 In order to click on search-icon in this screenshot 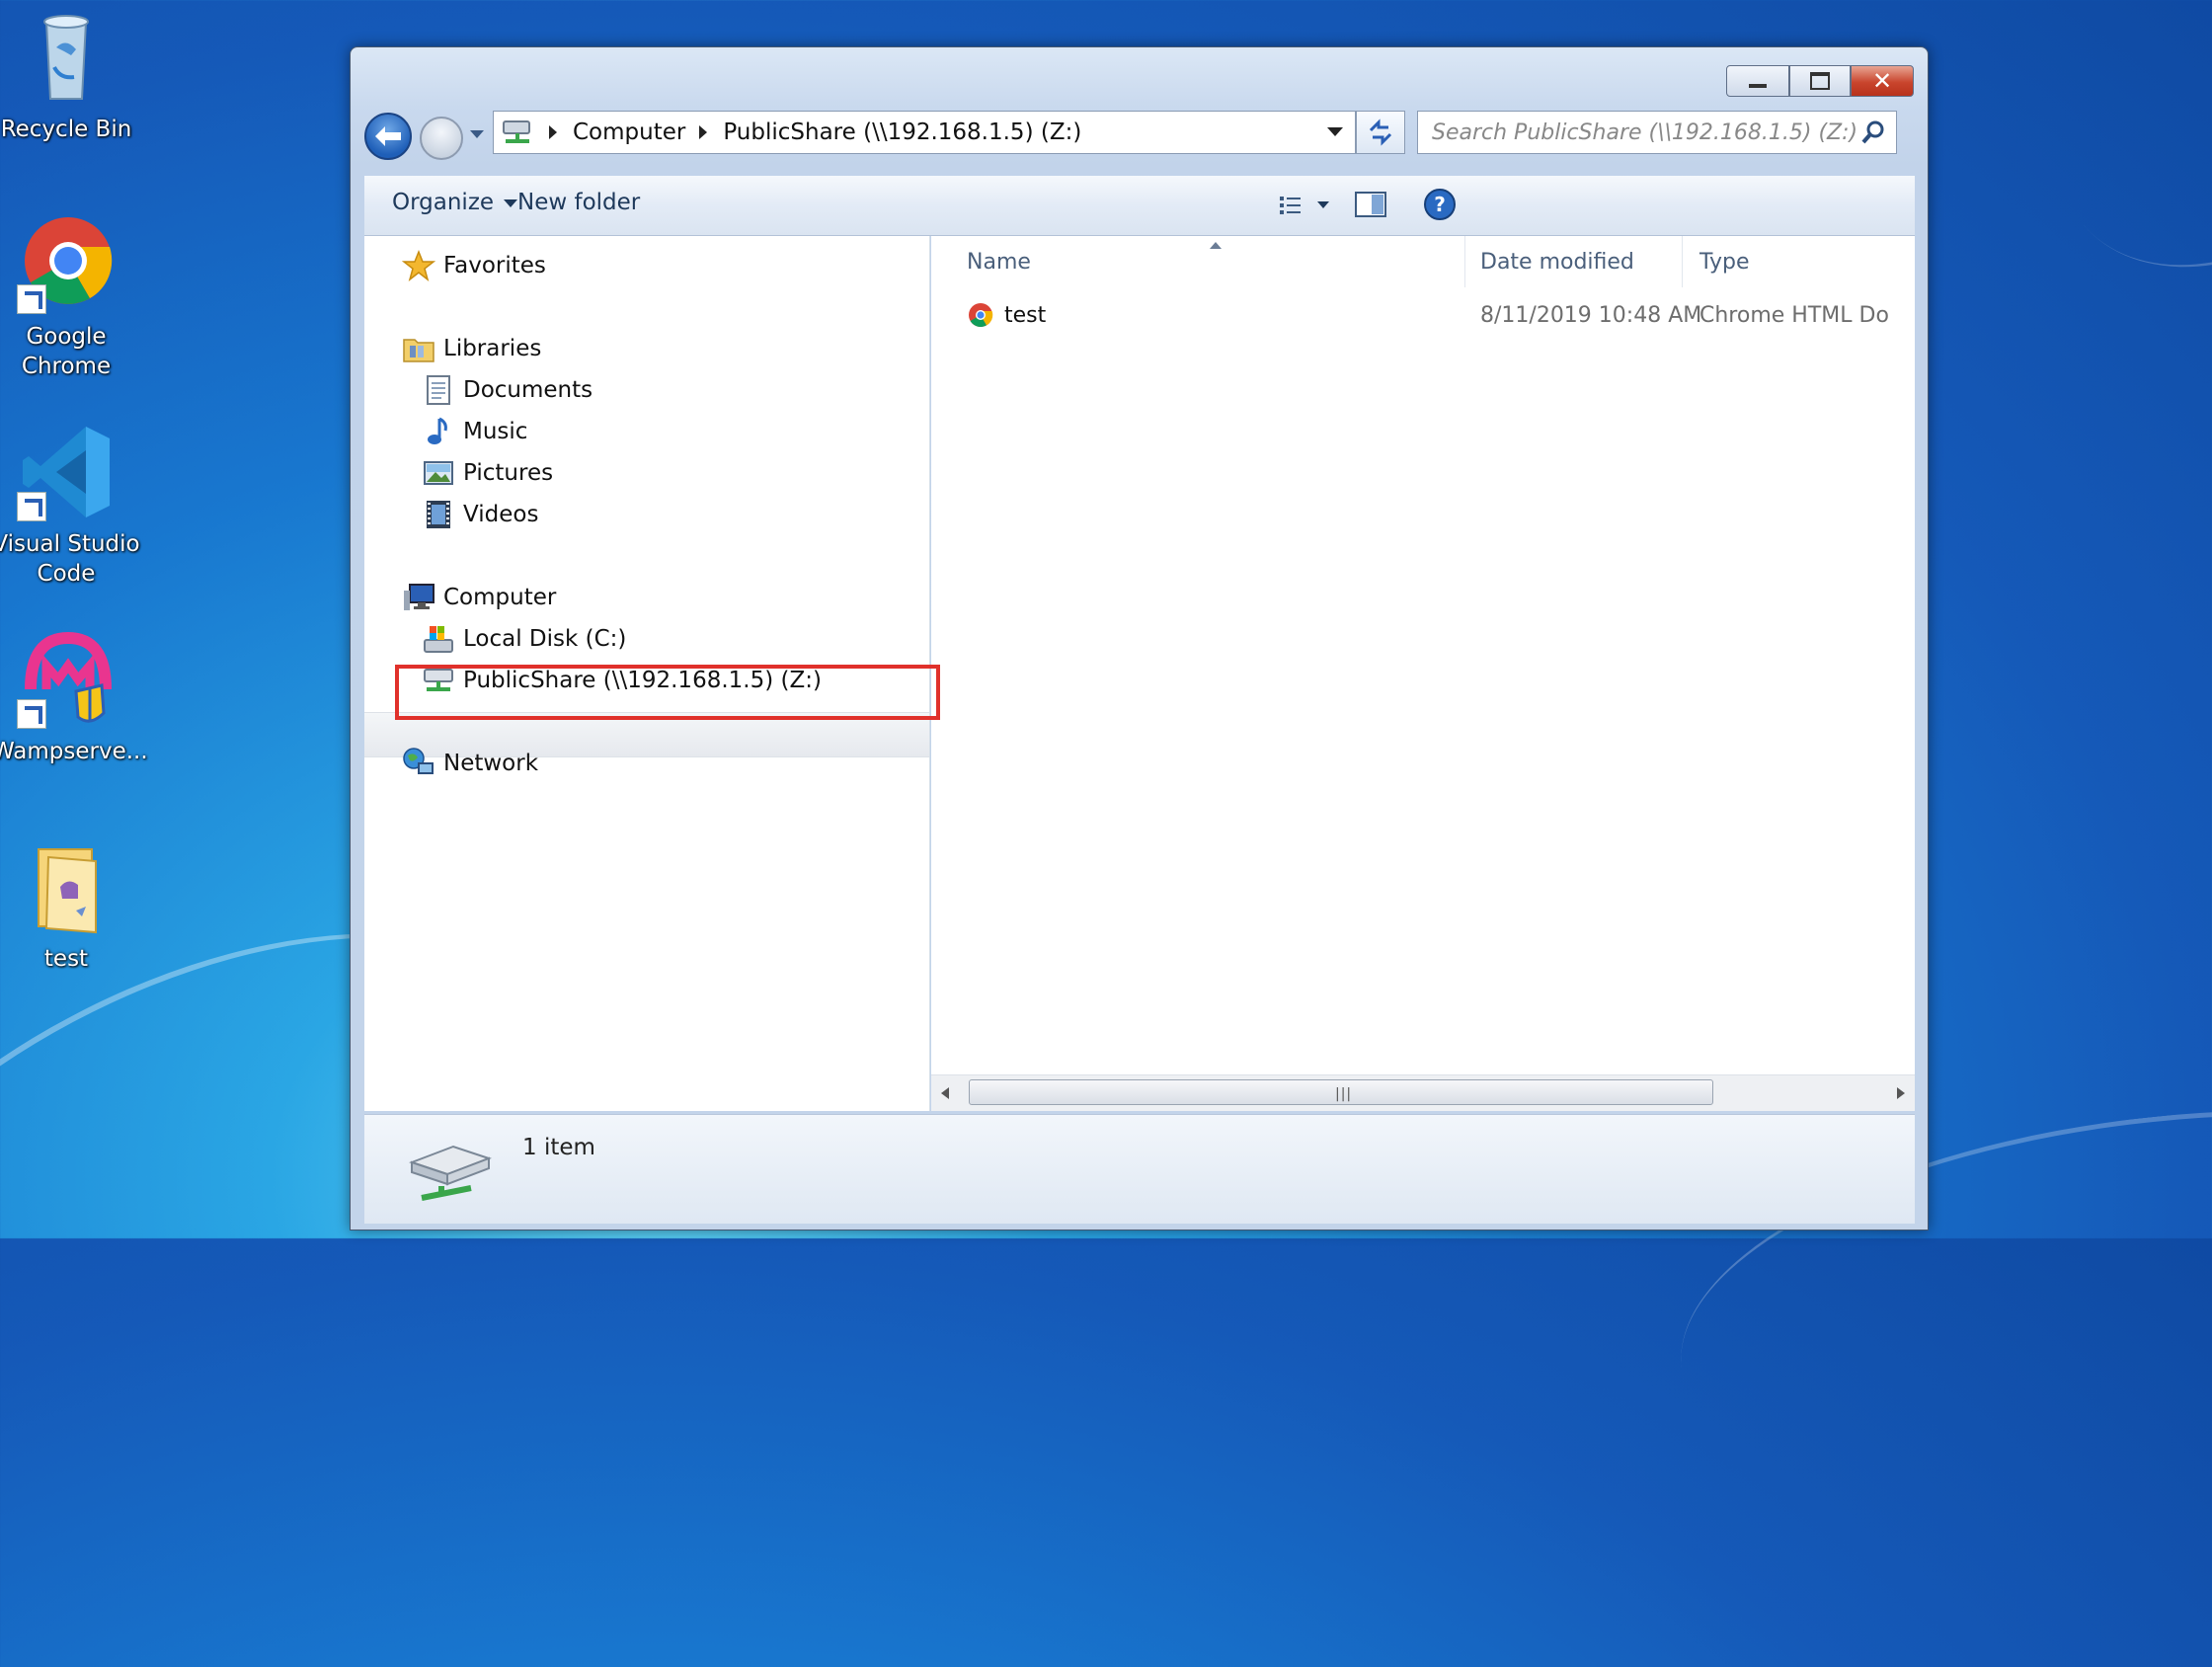, I will do `click(1873, 132)`.